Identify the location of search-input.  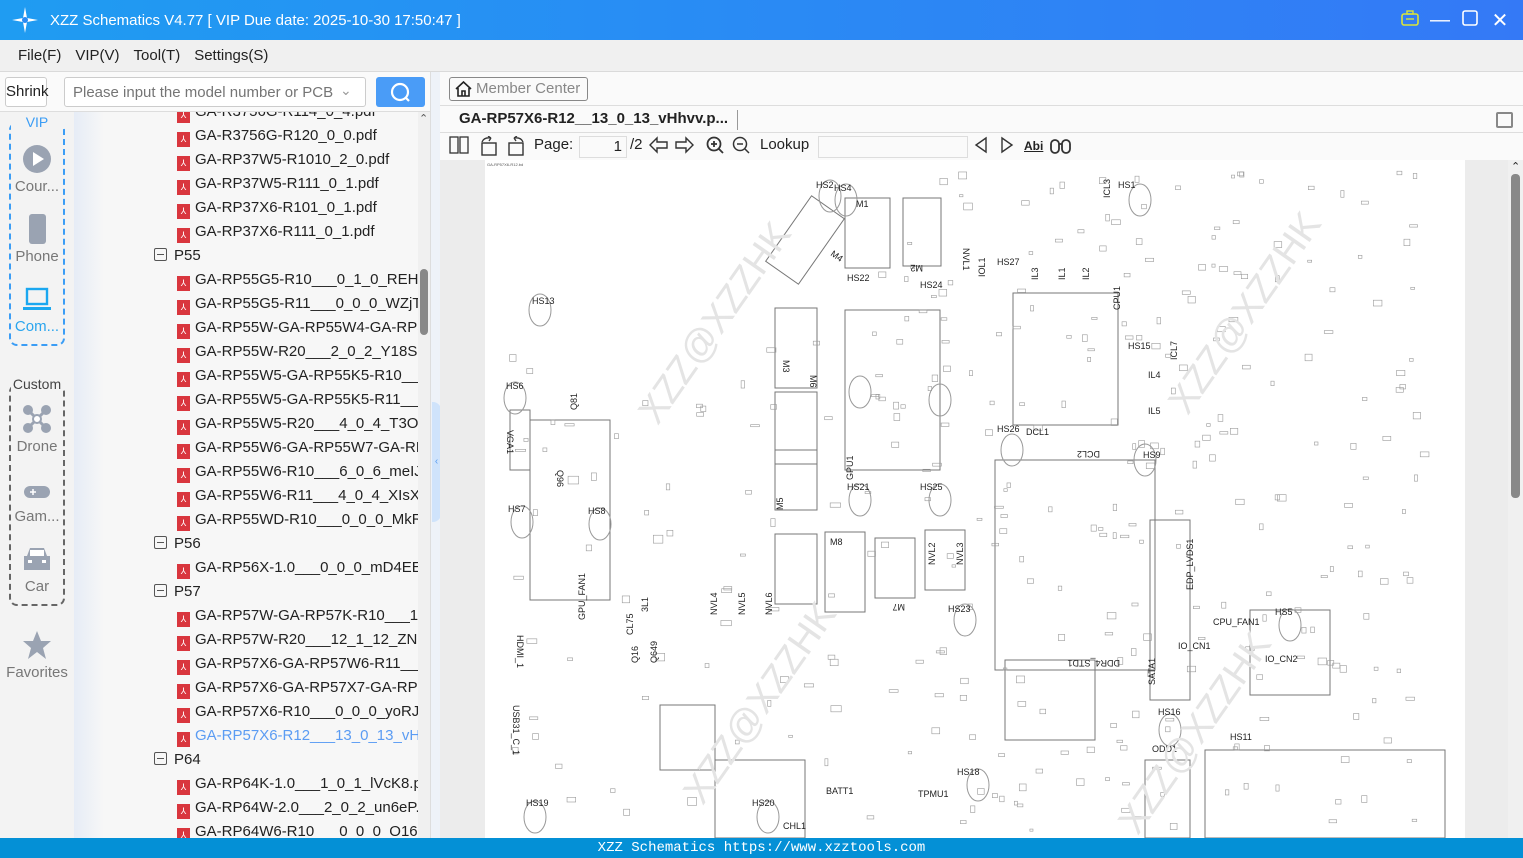
(215, 92).